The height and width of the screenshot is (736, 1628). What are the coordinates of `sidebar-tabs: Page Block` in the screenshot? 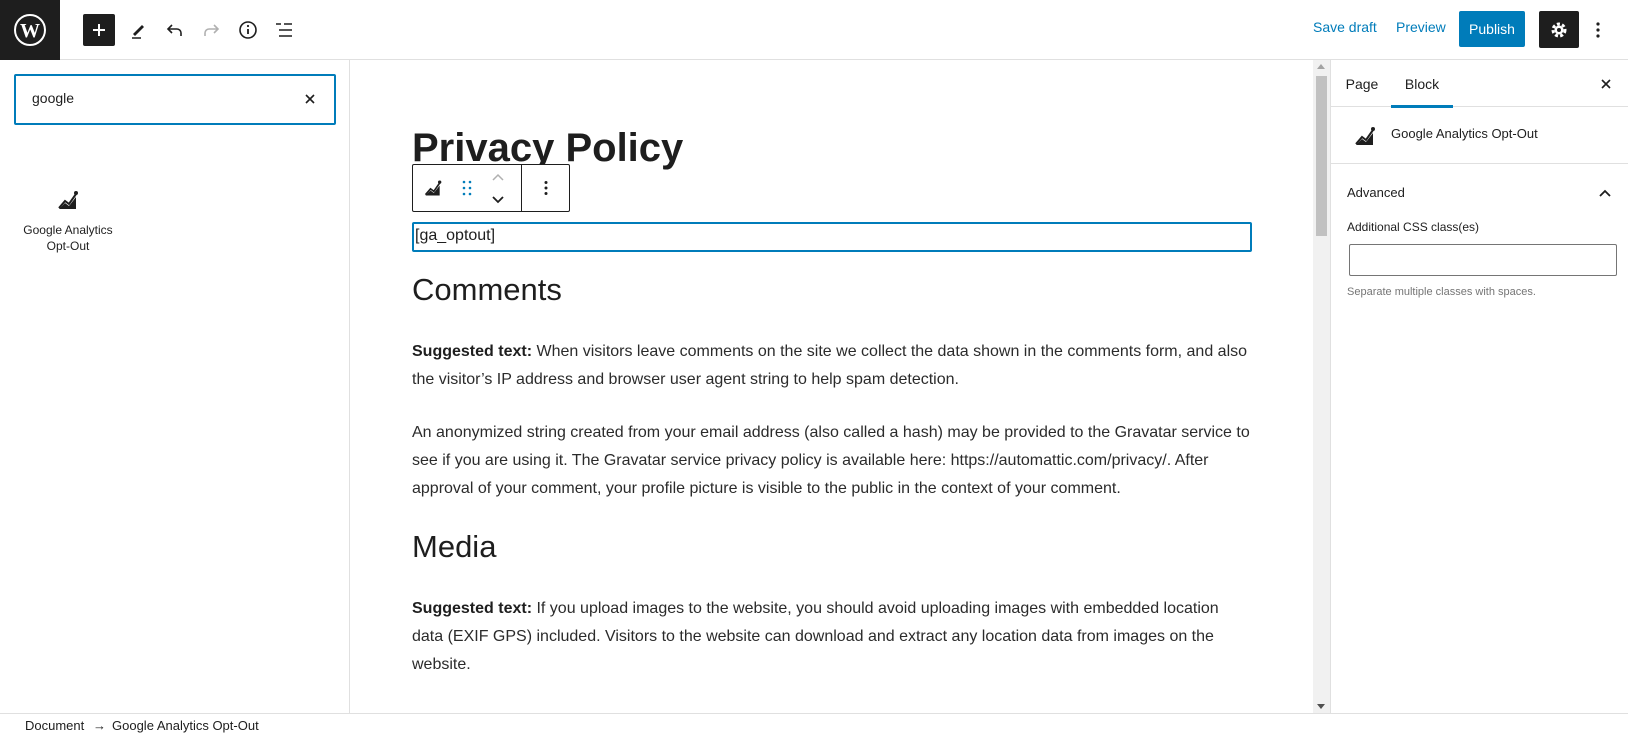 It's located at (1479, 84).